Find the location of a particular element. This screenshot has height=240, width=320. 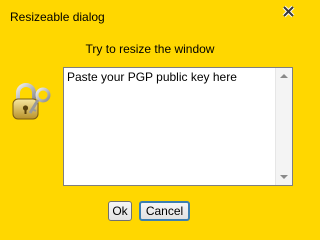

vertical-scrollbar is located at coordinates (283, 126).